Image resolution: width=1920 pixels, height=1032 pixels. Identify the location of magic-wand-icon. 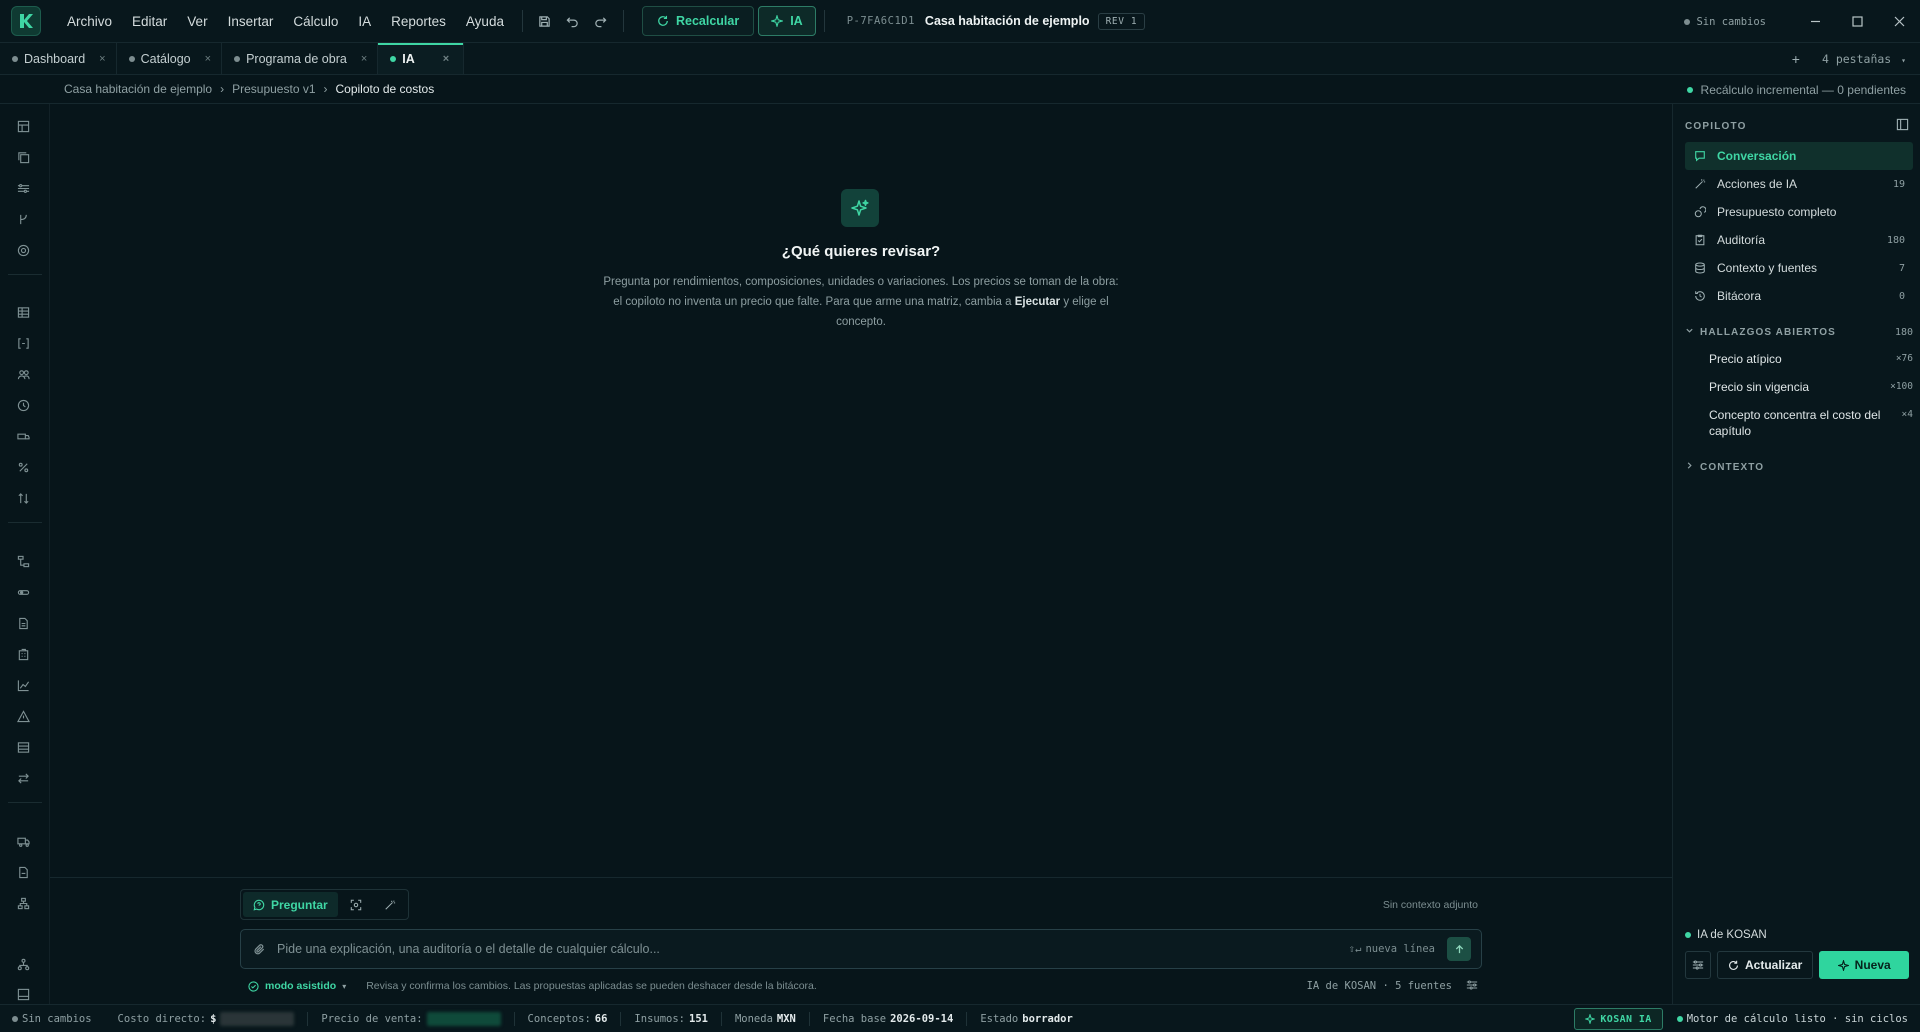
(390, 904).